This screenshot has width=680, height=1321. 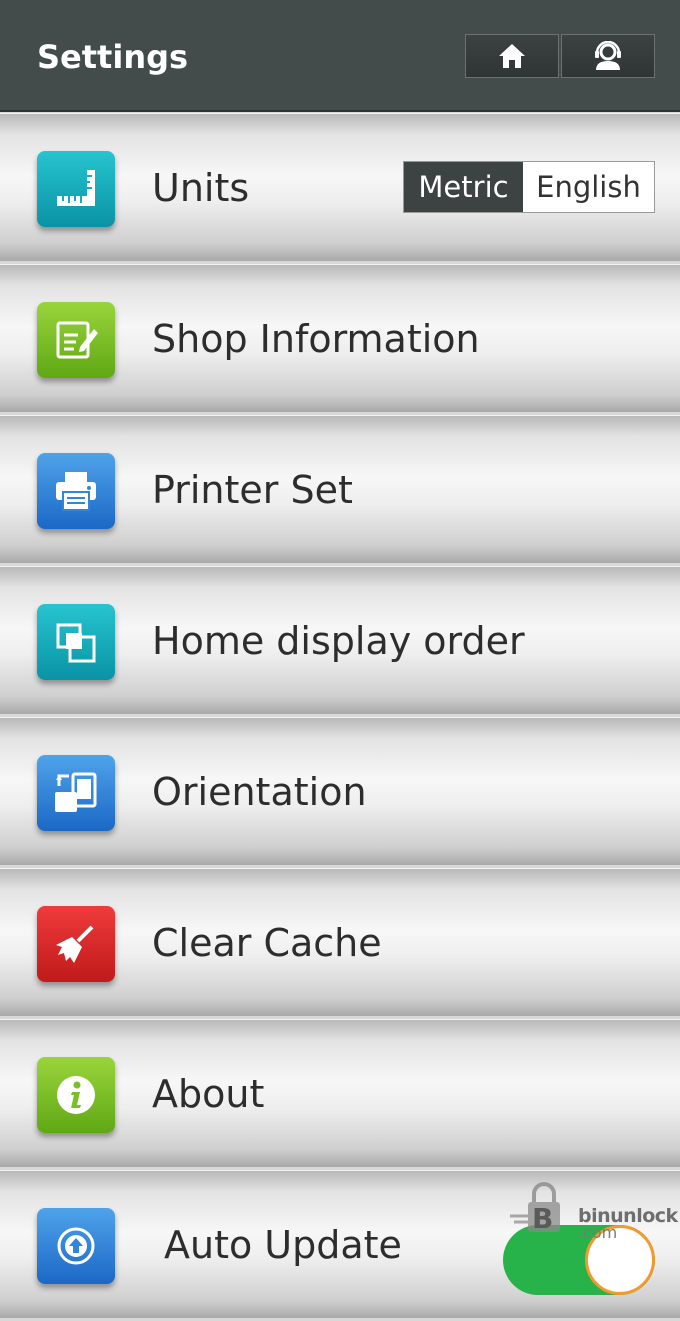 I want to click on ruler-icon, so click(x=76, y=188).